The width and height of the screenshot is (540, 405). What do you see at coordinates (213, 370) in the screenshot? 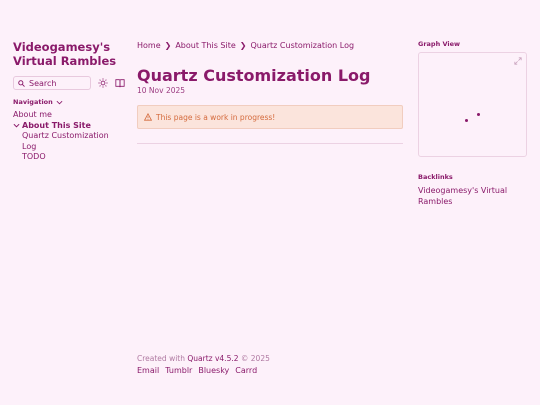
I see `footer-link-bluesky: Bluesky` at bounding box center [213, 370].